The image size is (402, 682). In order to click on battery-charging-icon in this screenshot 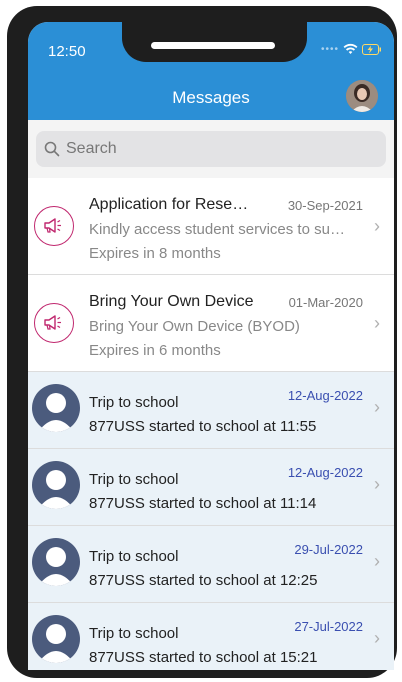, I will do `click(371, 49)`.